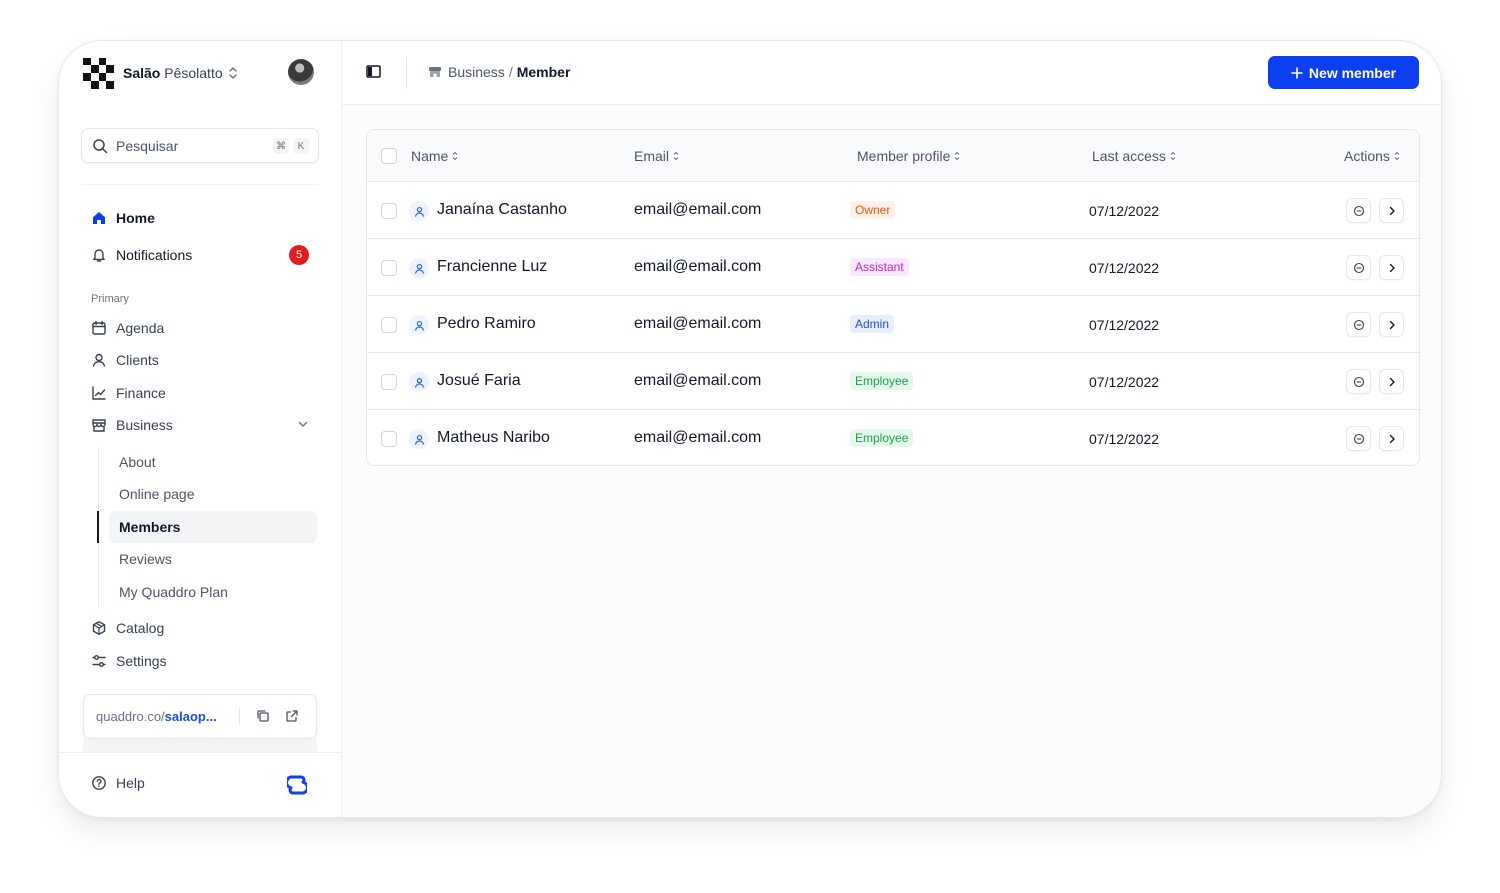 This screenshot has width=1500, height=893. Describe the element at coordinates (213, 494) in the screenshot. I see `sidebar-subitem-online-page: Online page` at that location.